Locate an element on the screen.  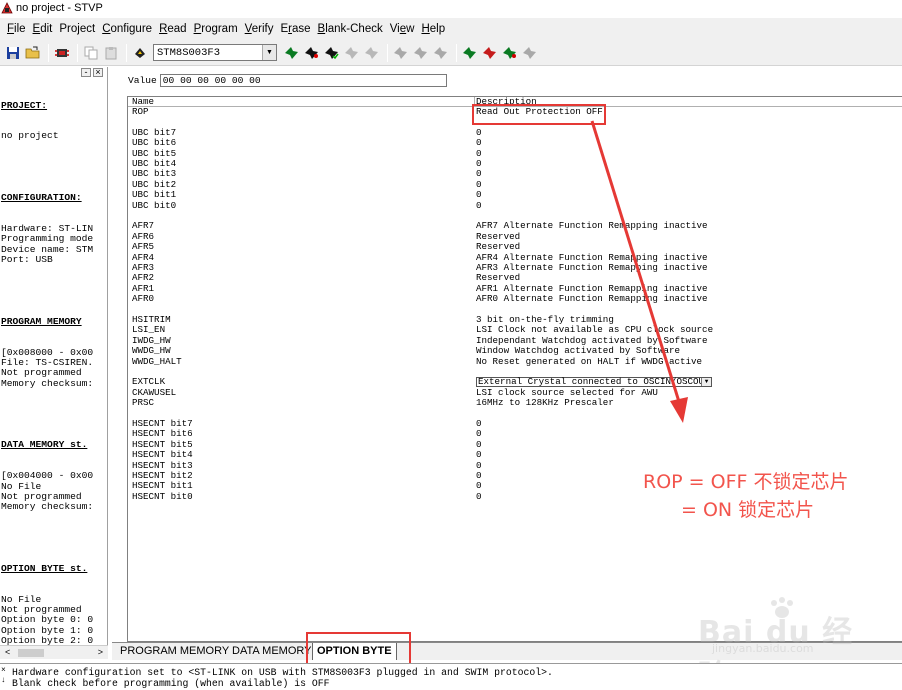
tree-line: Port: USB is located at coordinates (27, 260).